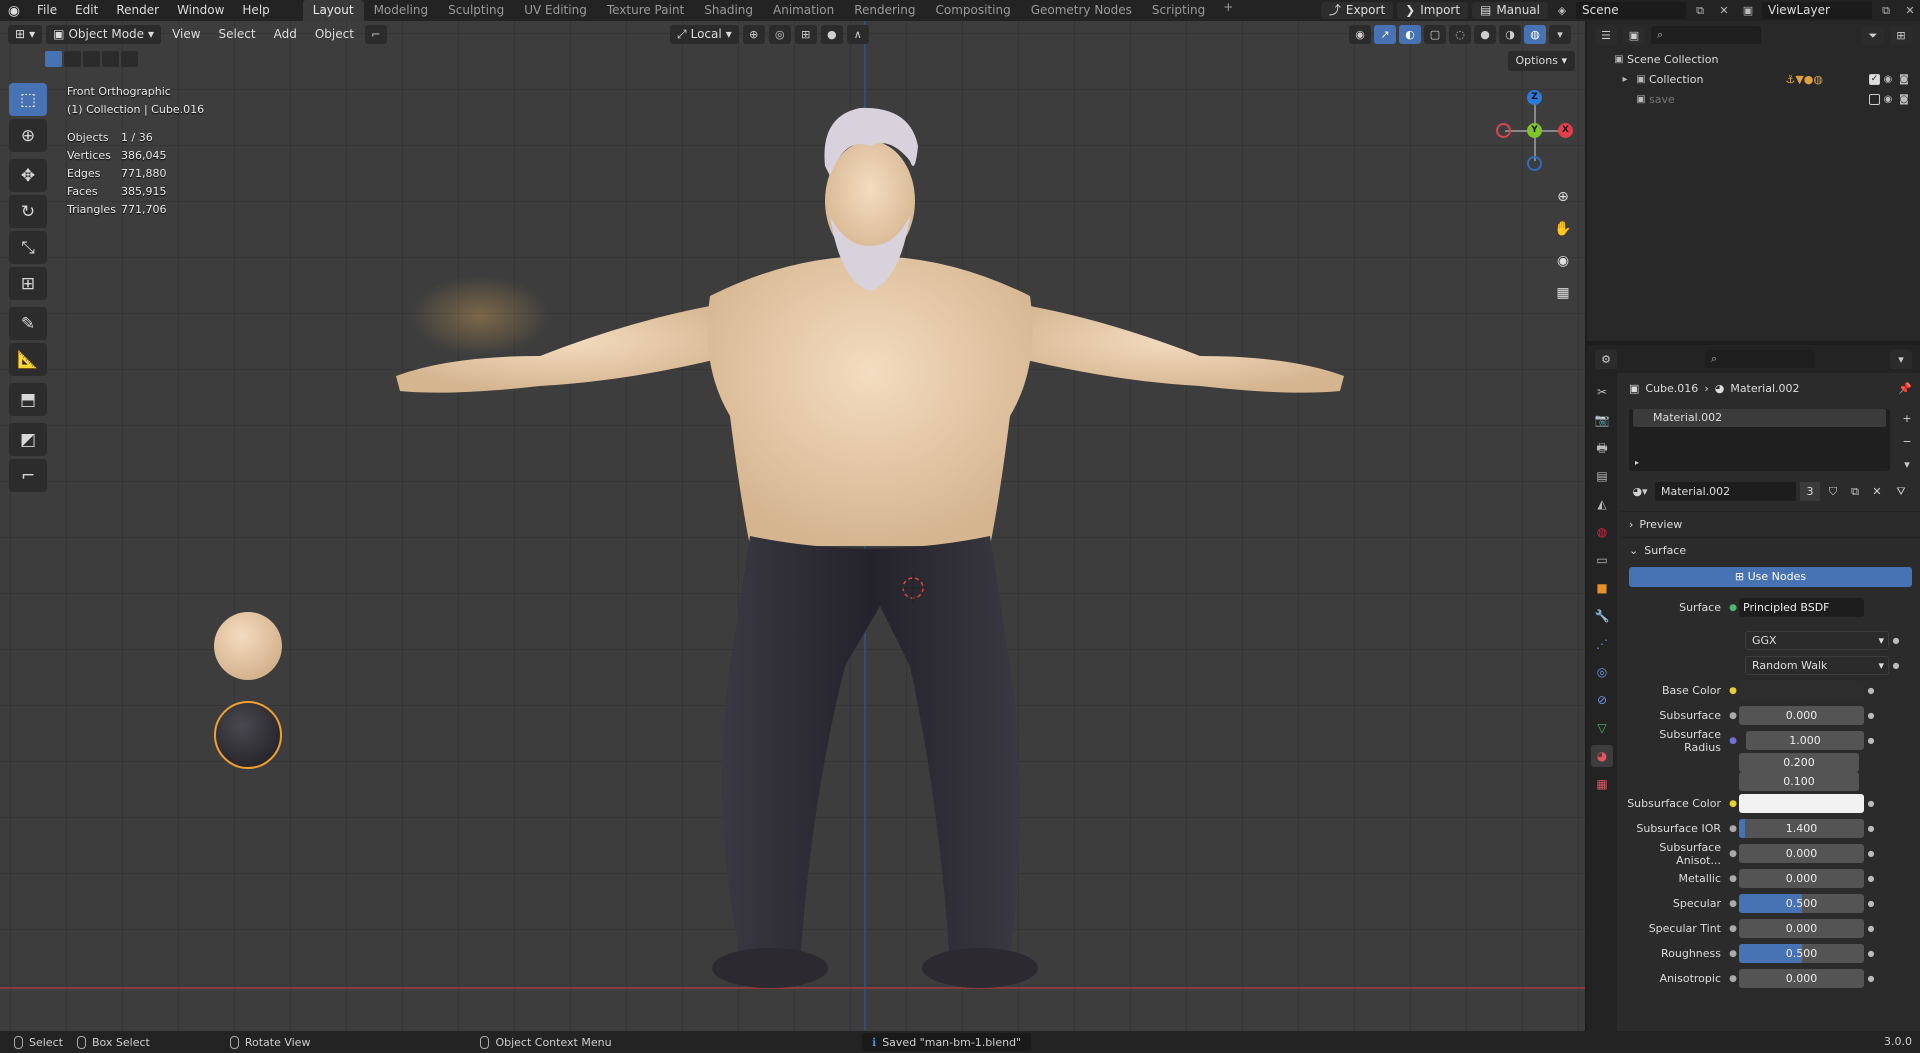 The image size is (1920, 1053). What do you see at coordinates (25, 34) in the screenshot?
I see `editor-type-button: ⊞ ▾` at bounding box center [25, 34].